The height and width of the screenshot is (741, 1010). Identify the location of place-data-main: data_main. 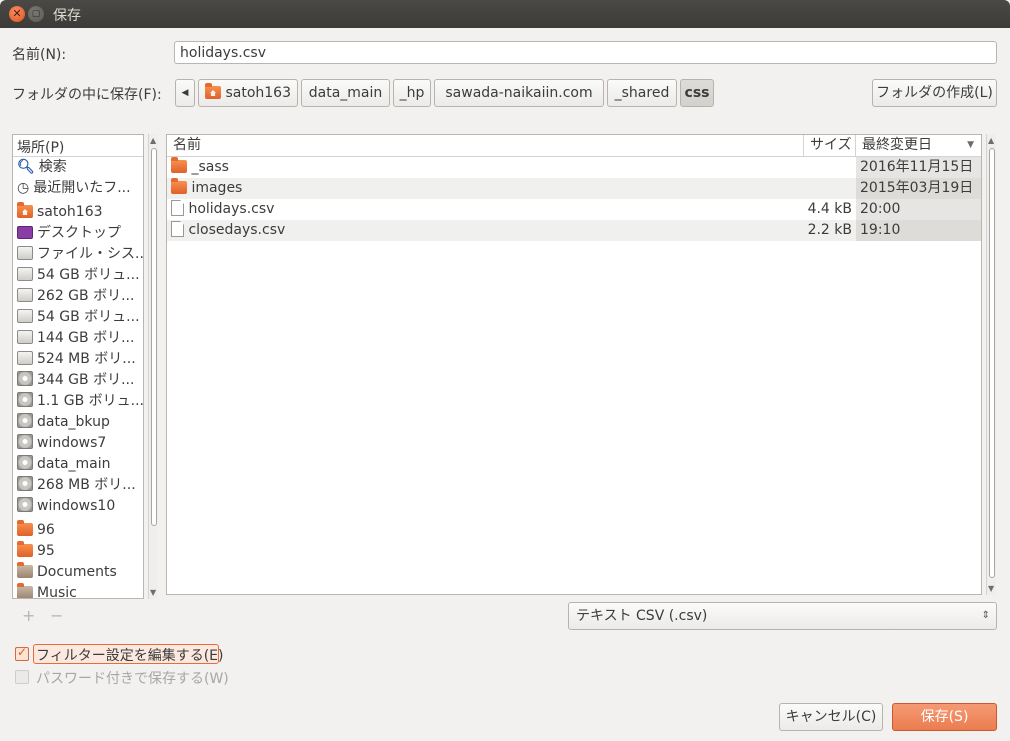
(78, 464).